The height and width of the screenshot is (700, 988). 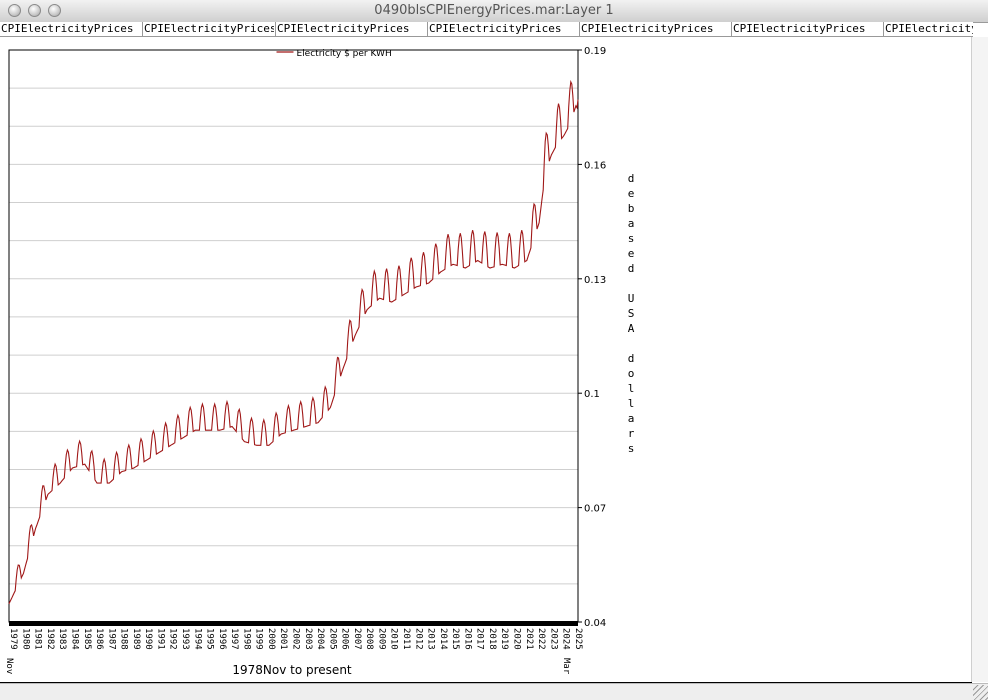 I want to click on x-tick-label: 1995, so click(x=210, y=639).